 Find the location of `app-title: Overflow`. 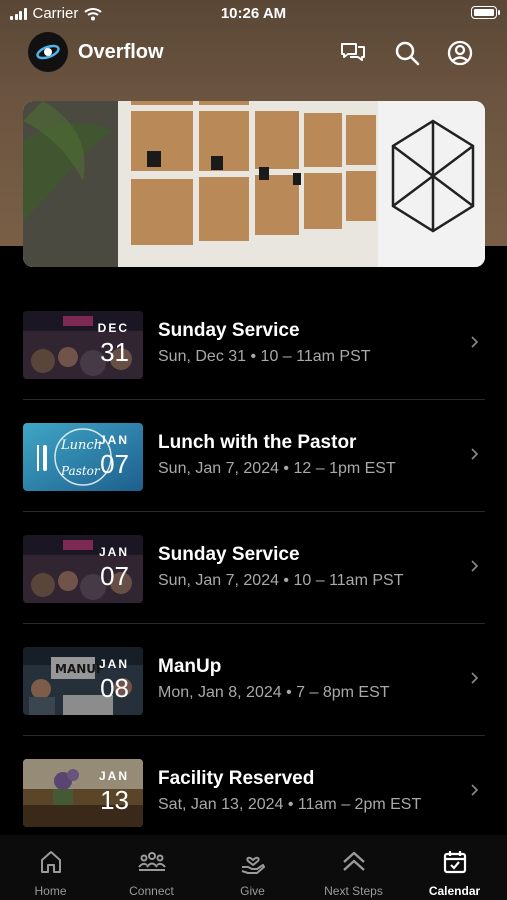

app-title: Overflow is located at coordinates (121, 52).